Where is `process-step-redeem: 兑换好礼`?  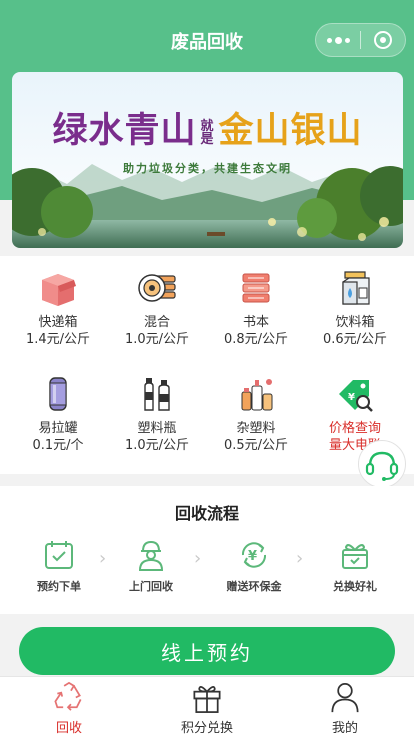
process-step-redeem: 兑换好礼 is located at coordinates (355, 566).